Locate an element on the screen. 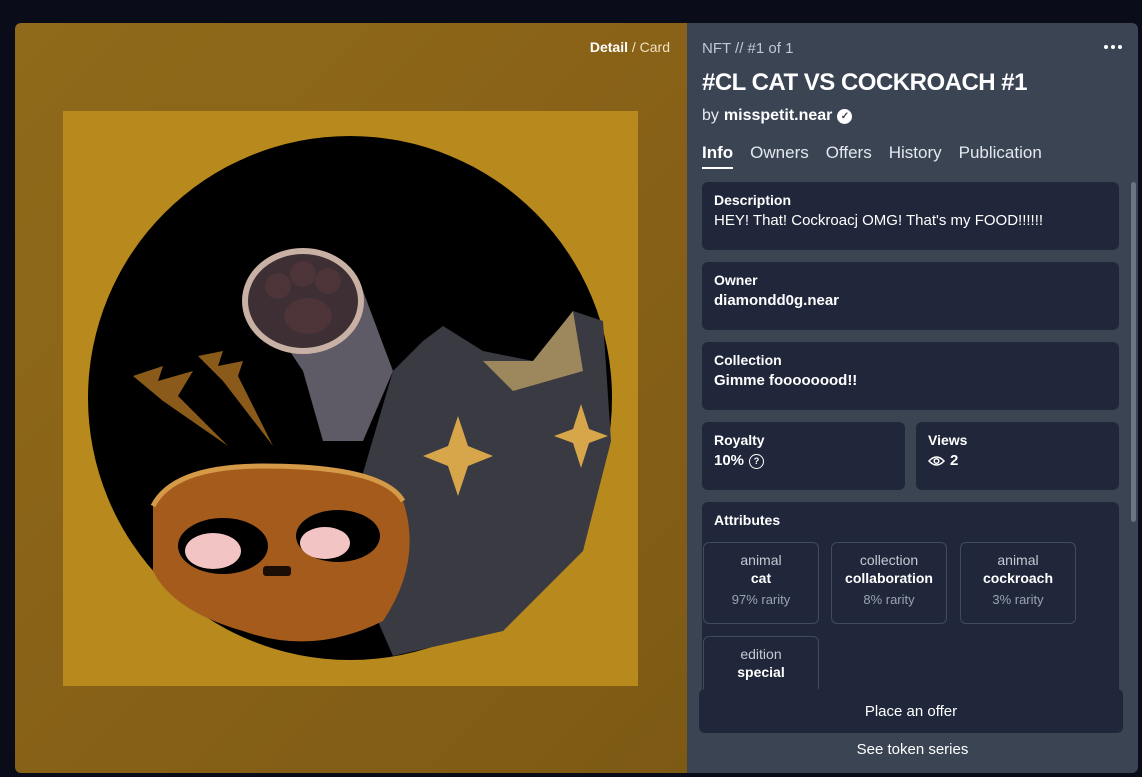 The width and height of the screenshot is (1142, 777). attribute-key: edition is located at coordinates (761, 654).